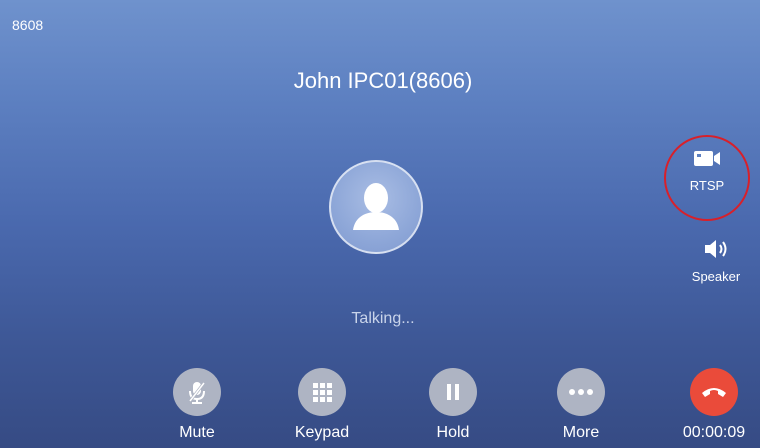 The image size is (766, 448). What do you see at coordinates (581, 432) in the screenshot?
I see `more-label: More` at bounding box center [581, 432].